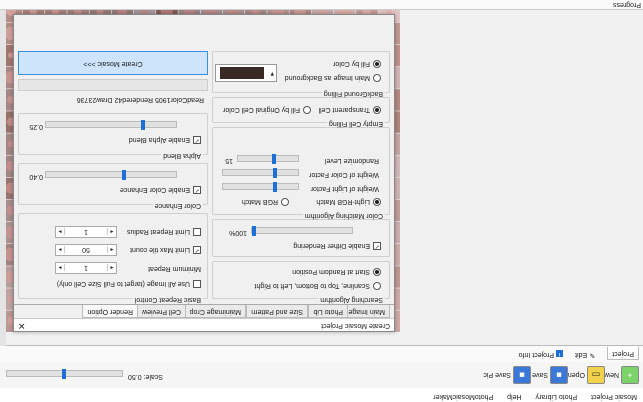 This screenshot has height=402, width=643. I want to click on randomize-slider, so click(268, 159).